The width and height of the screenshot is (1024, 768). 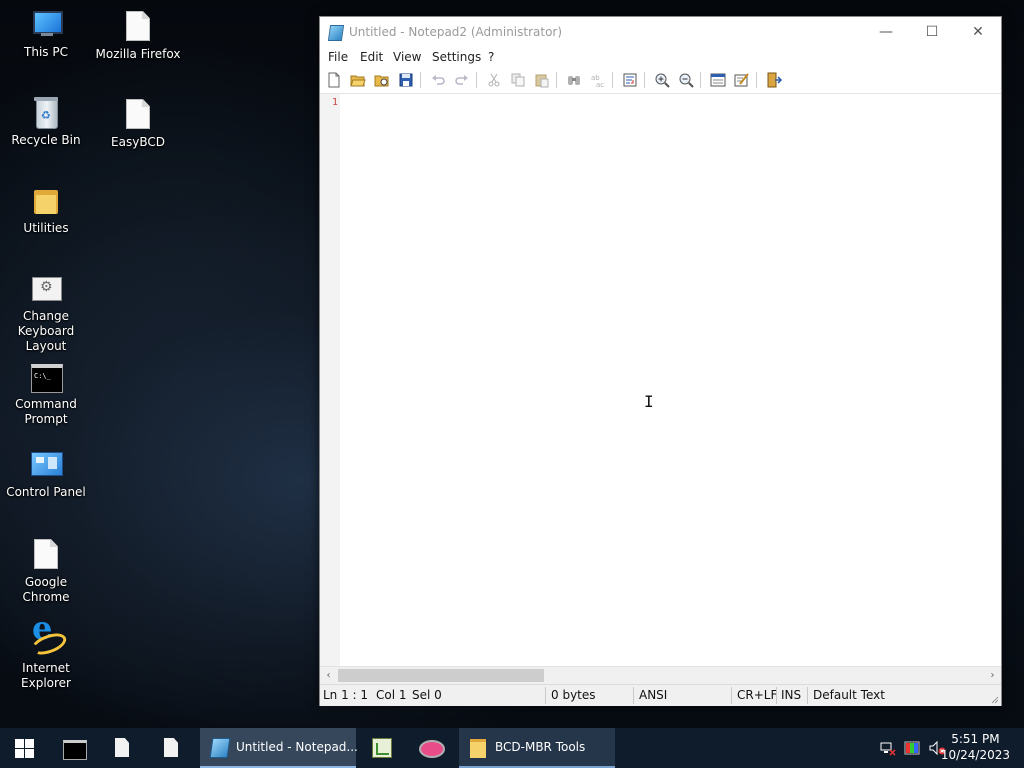 I want to click on taskbar-app-chart, so click(x=382, y=748).